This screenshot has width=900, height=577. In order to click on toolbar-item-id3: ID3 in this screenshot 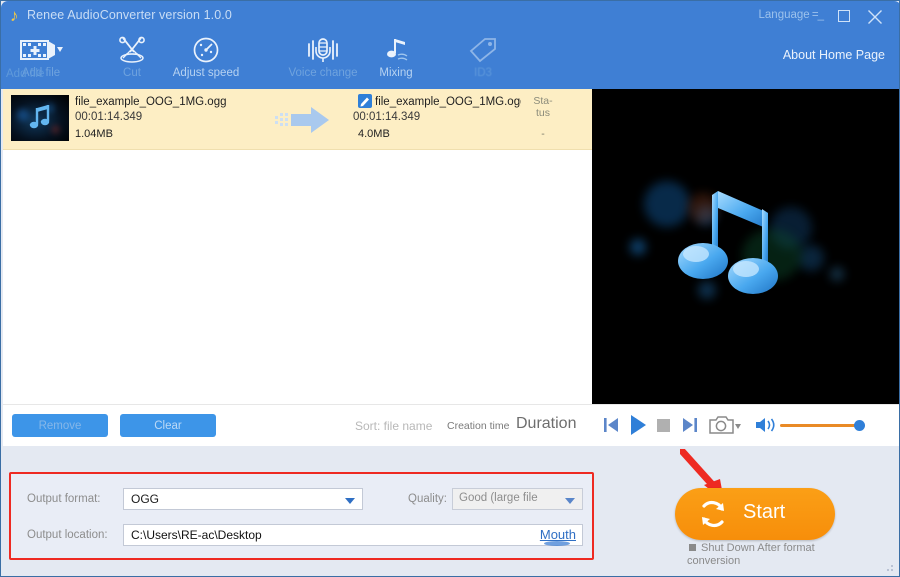, I will do `click(483, 61)`.